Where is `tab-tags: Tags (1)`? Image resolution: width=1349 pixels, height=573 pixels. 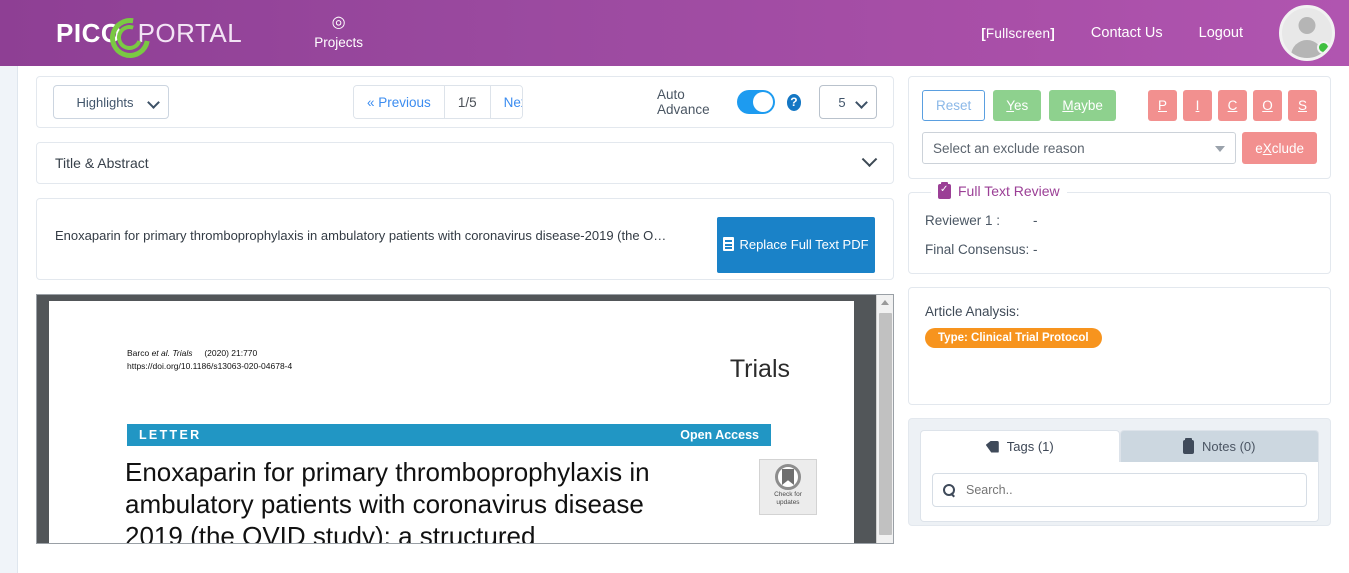
tab-tags: Tags (1) is located at coordinates (1020, 446).